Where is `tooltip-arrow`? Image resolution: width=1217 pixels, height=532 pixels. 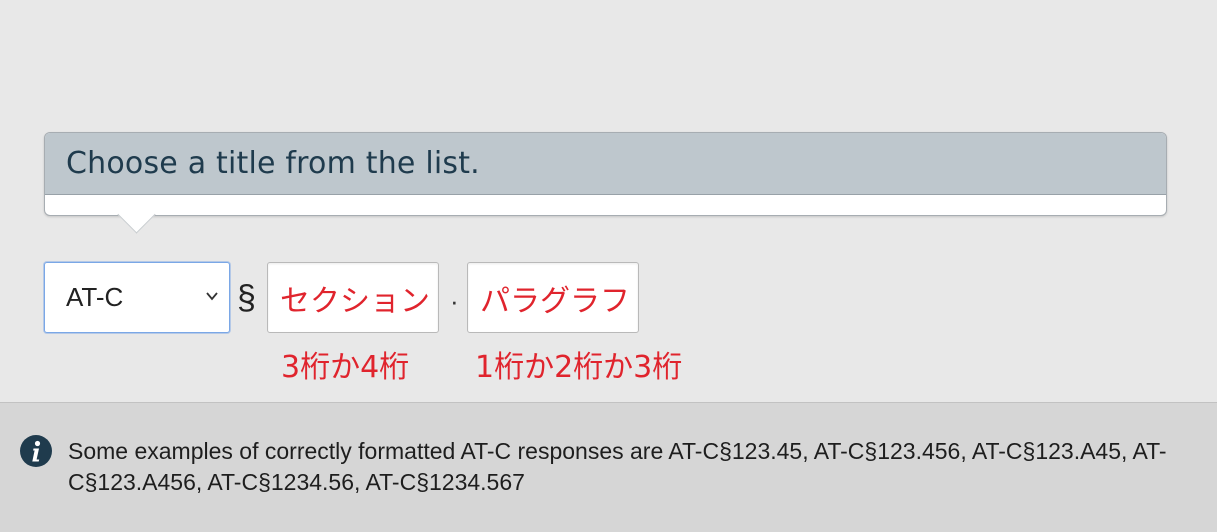
tooltip-arrow is located at coordinates (136, 214).